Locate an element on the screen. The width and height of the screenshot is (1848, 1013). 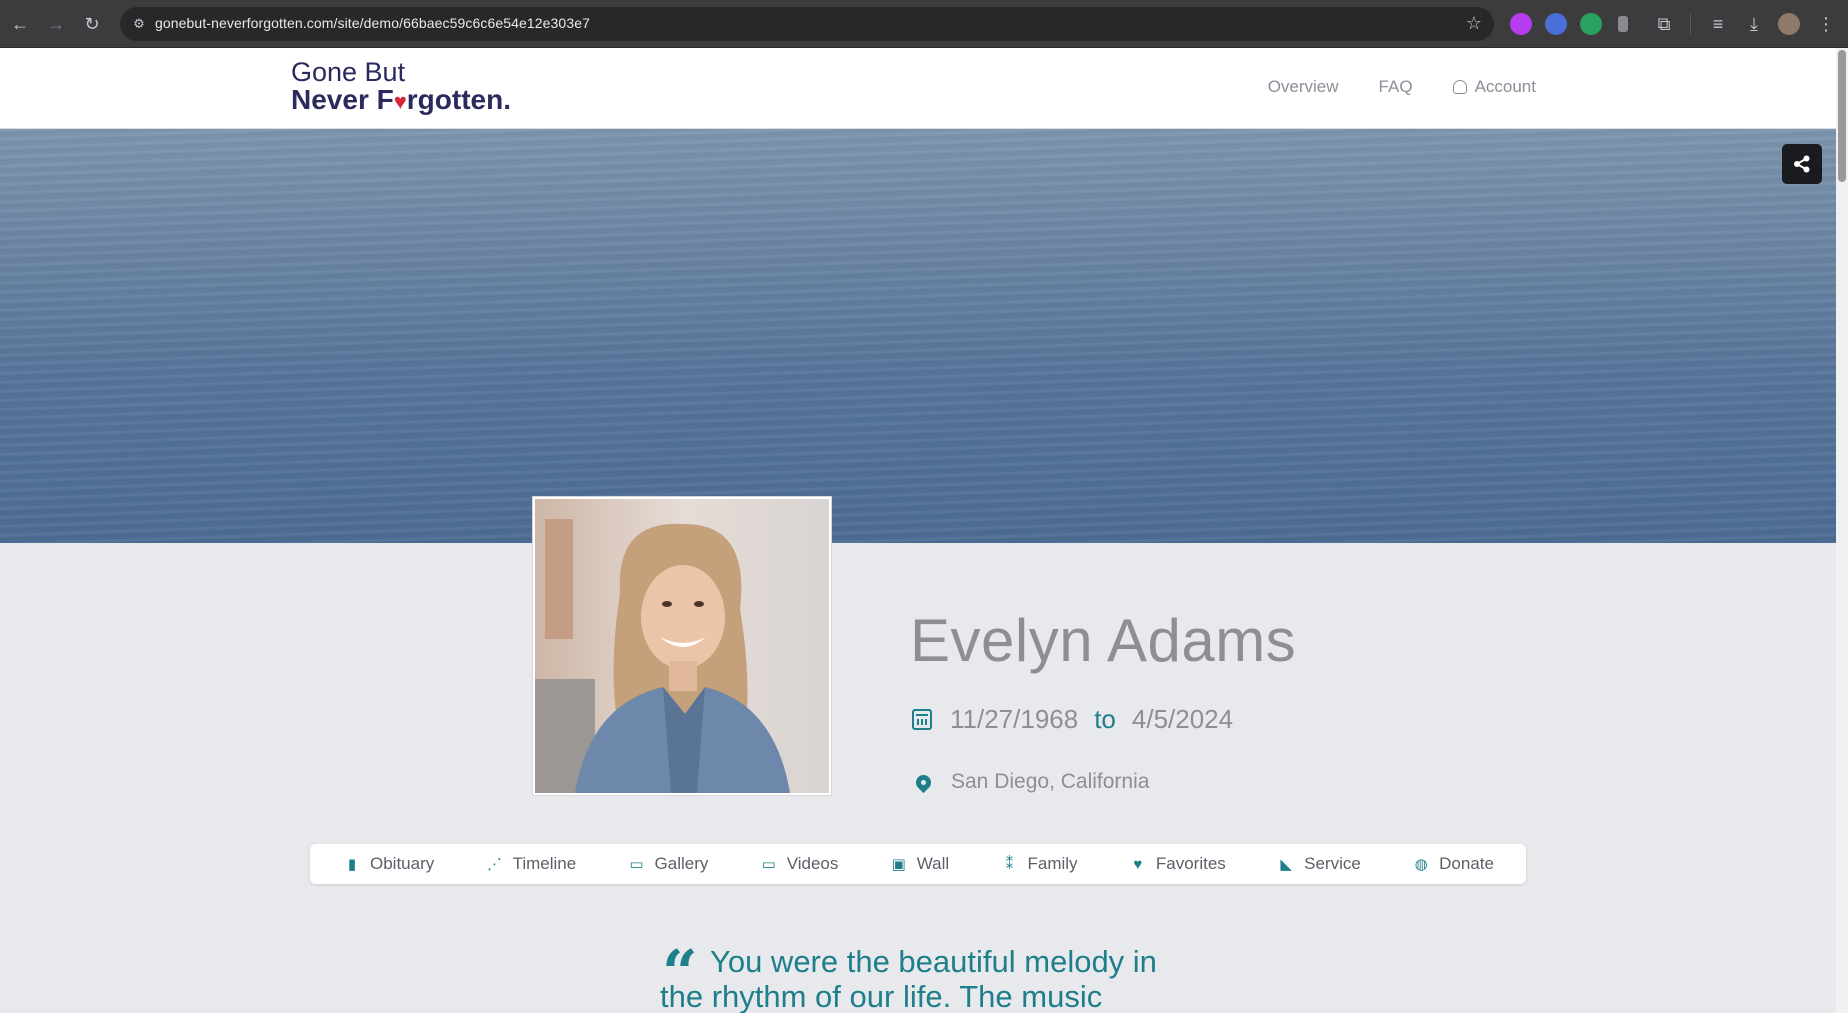
tab-videos: ▭ Videos is located at coordinates (799, 864).